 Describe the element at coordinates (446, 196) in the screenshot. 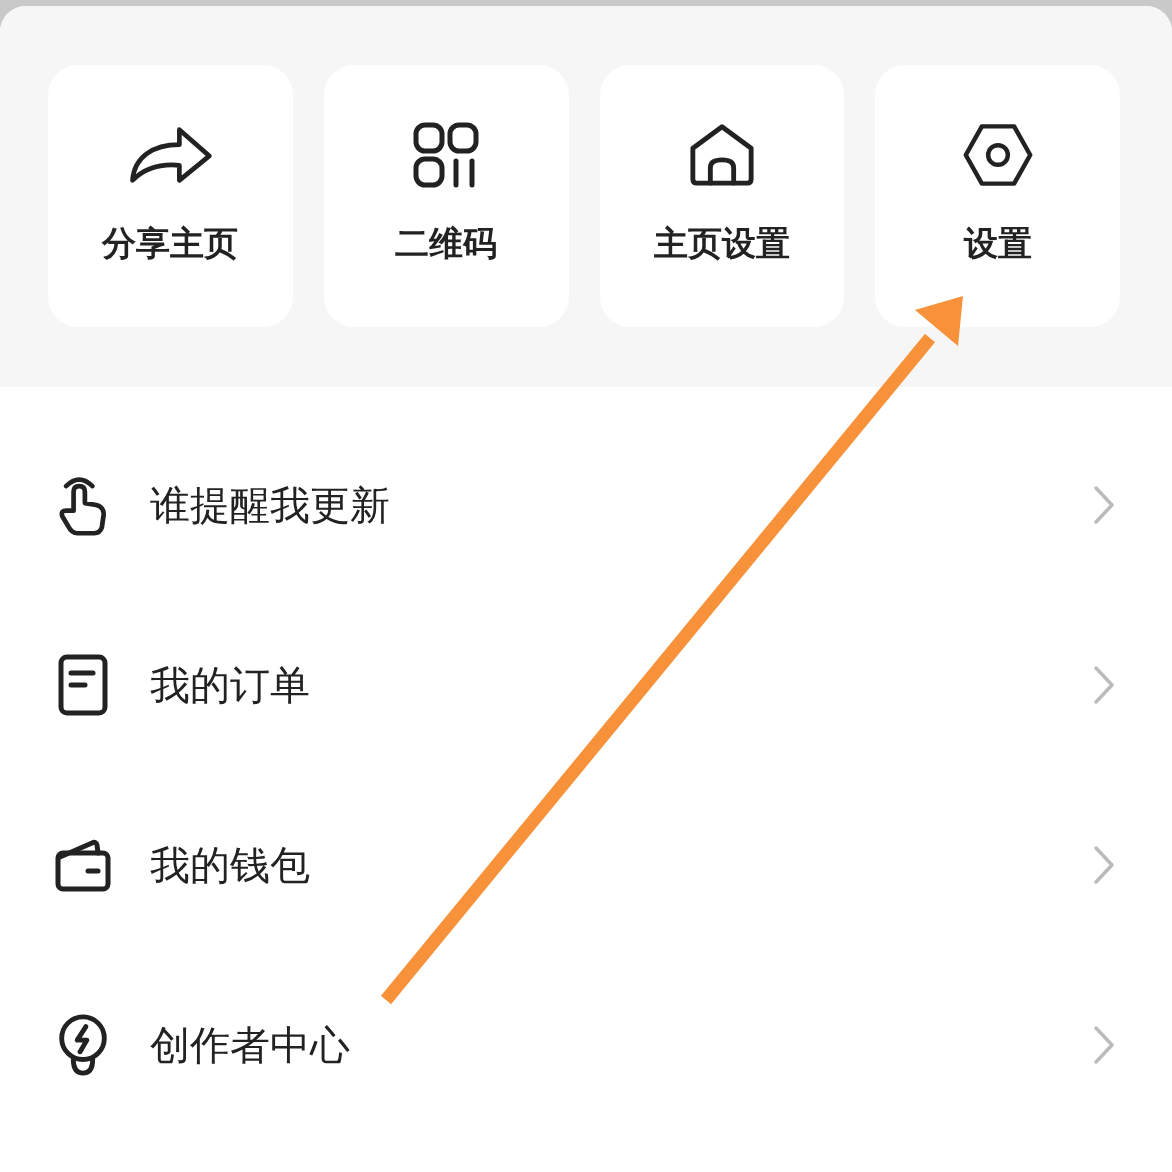

I see `quick-action-card: 二维码` at that location.